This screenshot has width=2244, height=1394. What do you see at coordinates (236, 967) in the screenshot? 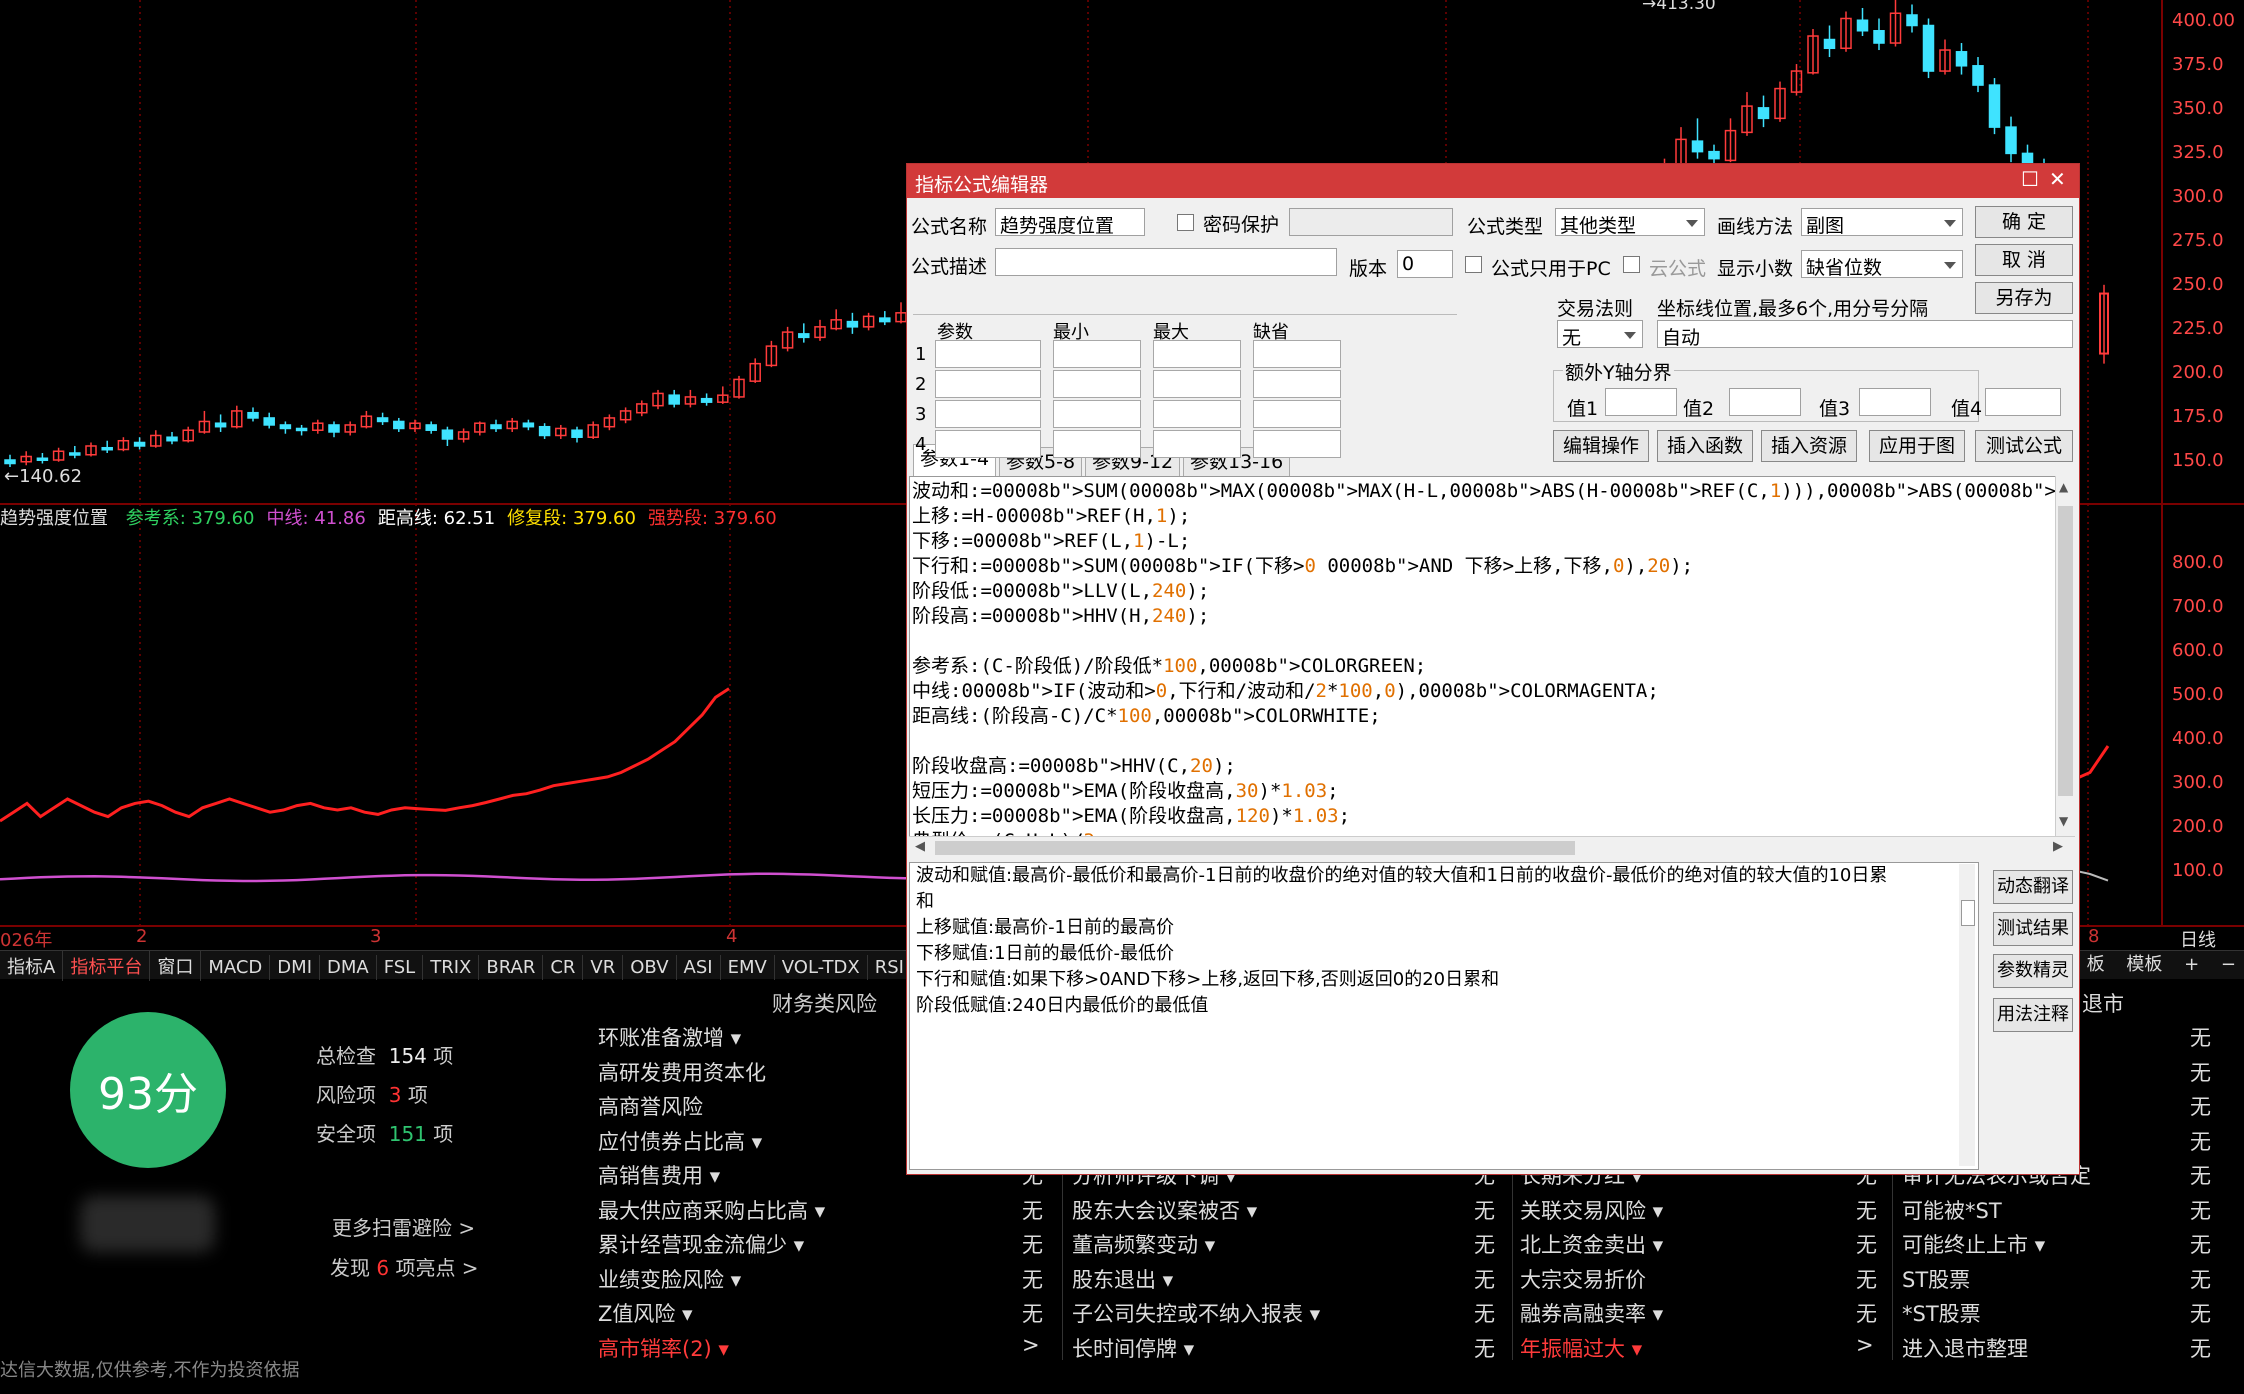
I see `indicator-tab: MACD` at bounding box center [236, 967].